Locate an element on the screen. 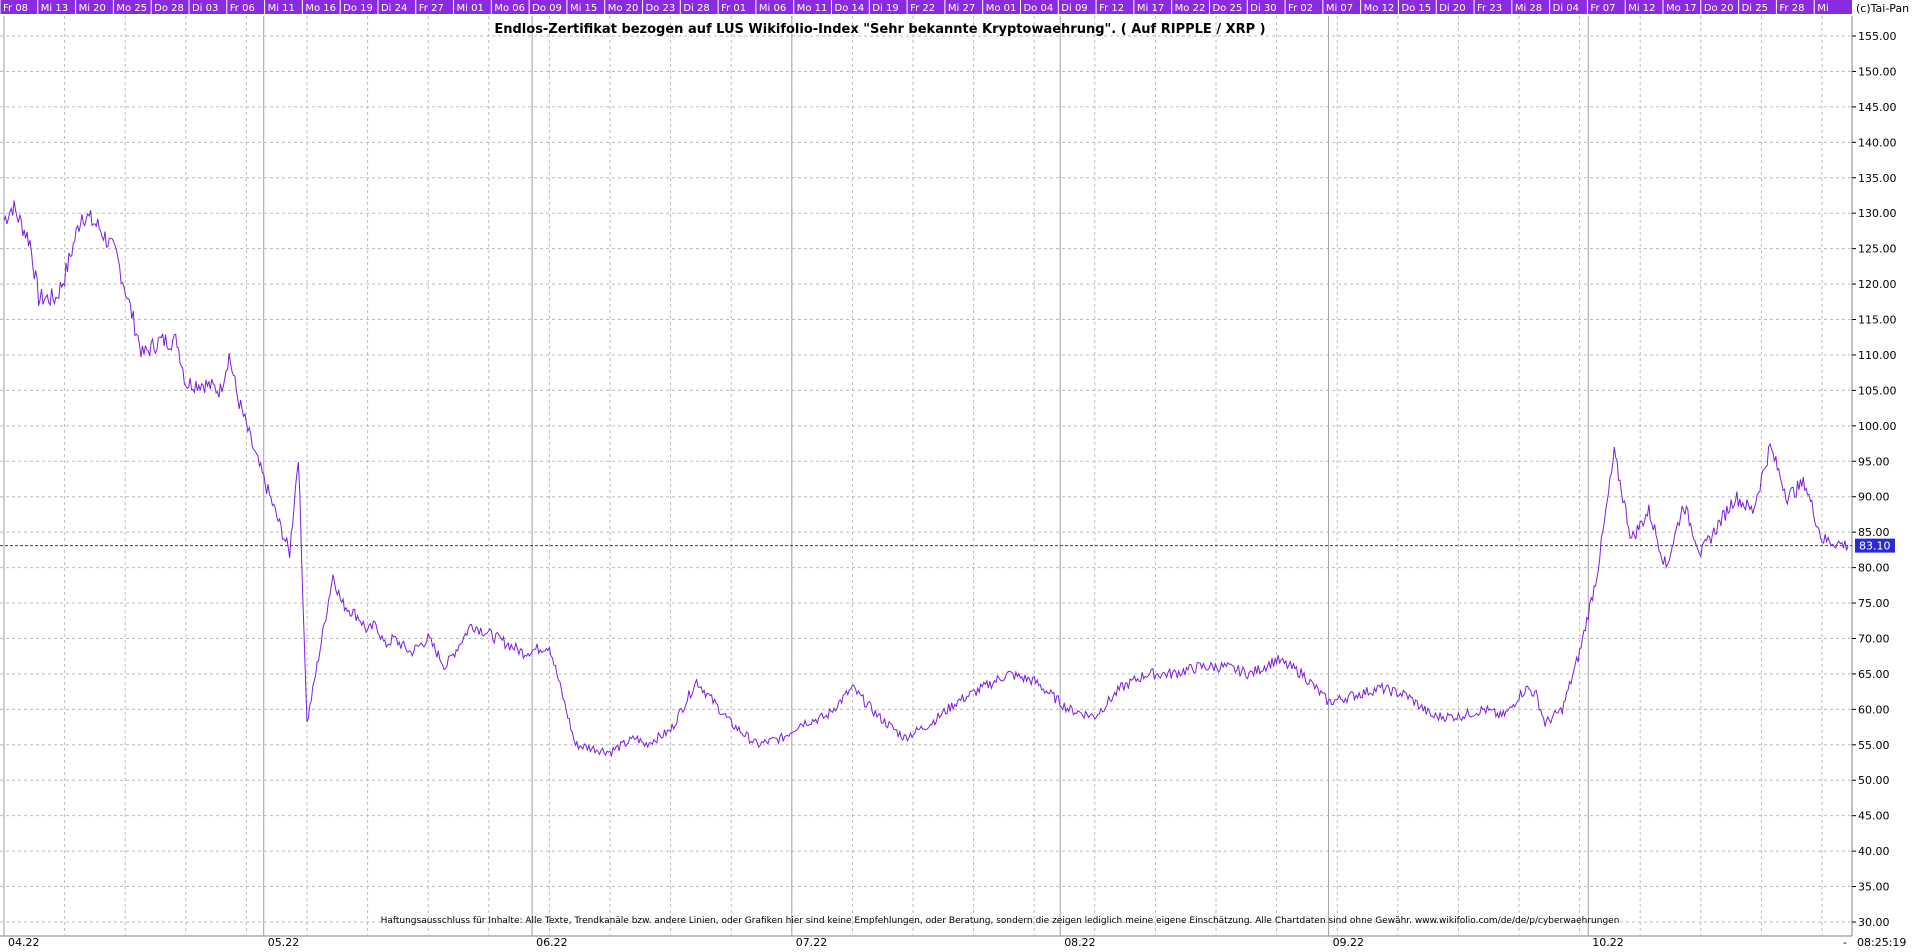  y-tick-label: 45.00 is located at coordinates (1874, 816).